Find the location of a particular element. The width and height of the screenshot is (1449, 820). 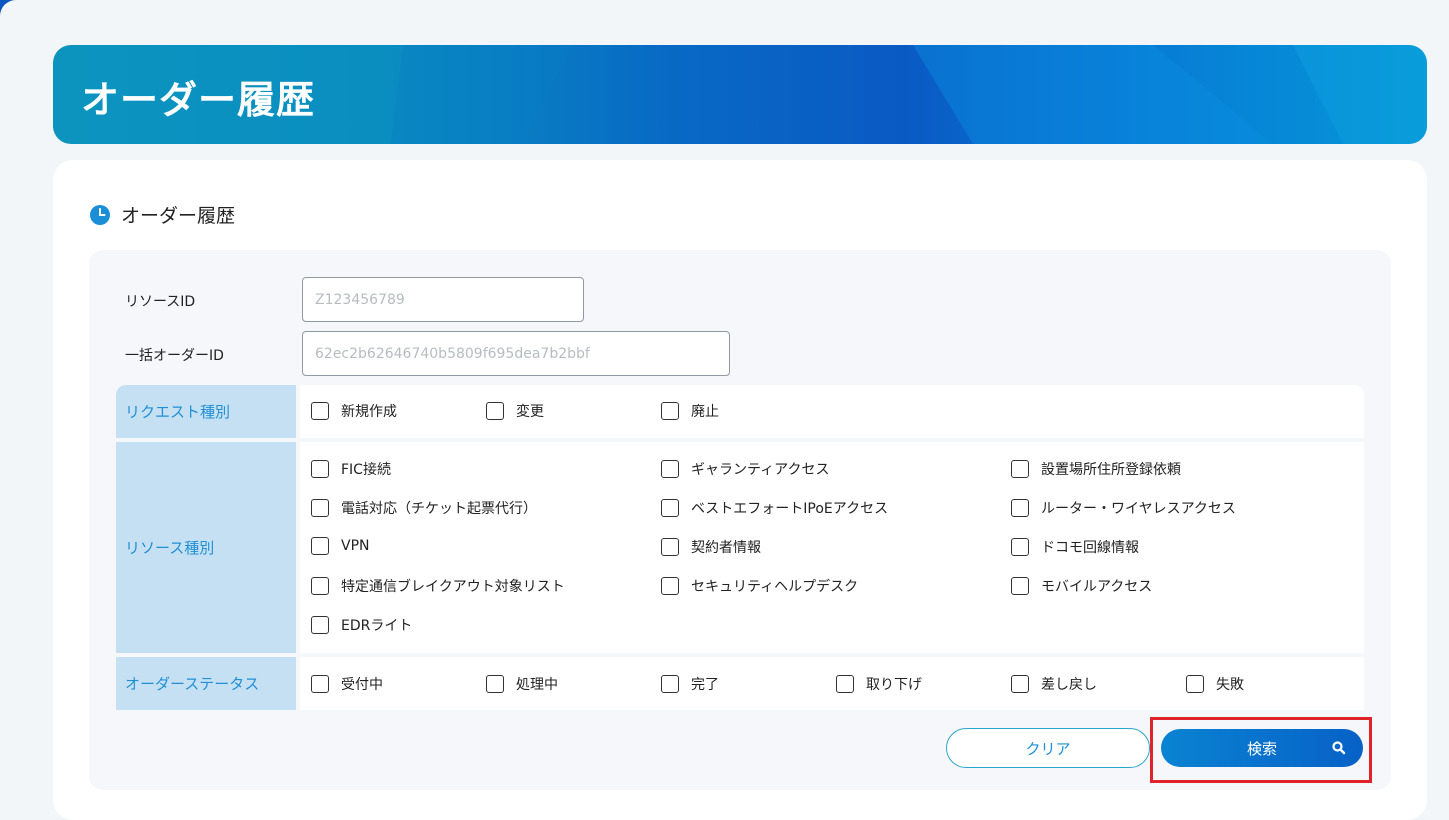

checkbox-label: 失敗 is located at coordinates (1230, 685).